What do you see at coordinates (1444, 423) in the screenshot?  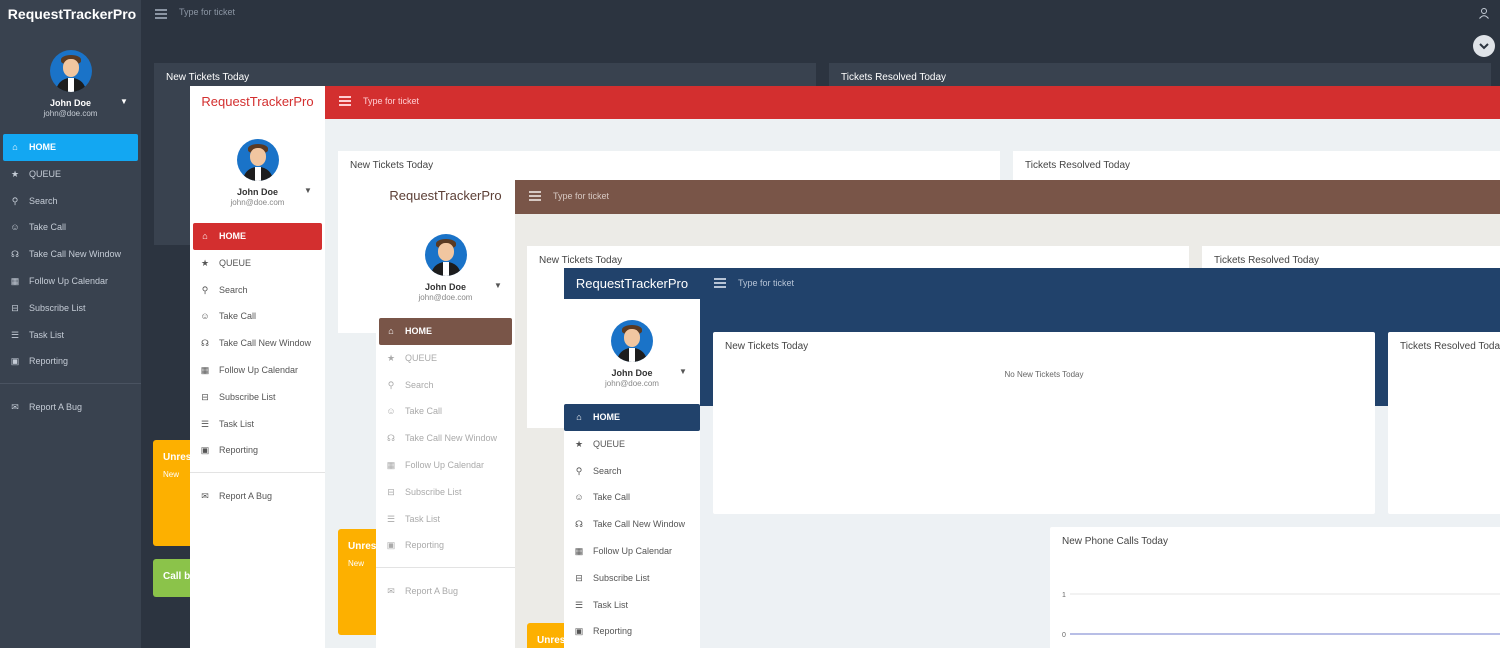 I see `resolved-tickets-card: Tickets Resolved Today` at bounding box center [1444, 423].